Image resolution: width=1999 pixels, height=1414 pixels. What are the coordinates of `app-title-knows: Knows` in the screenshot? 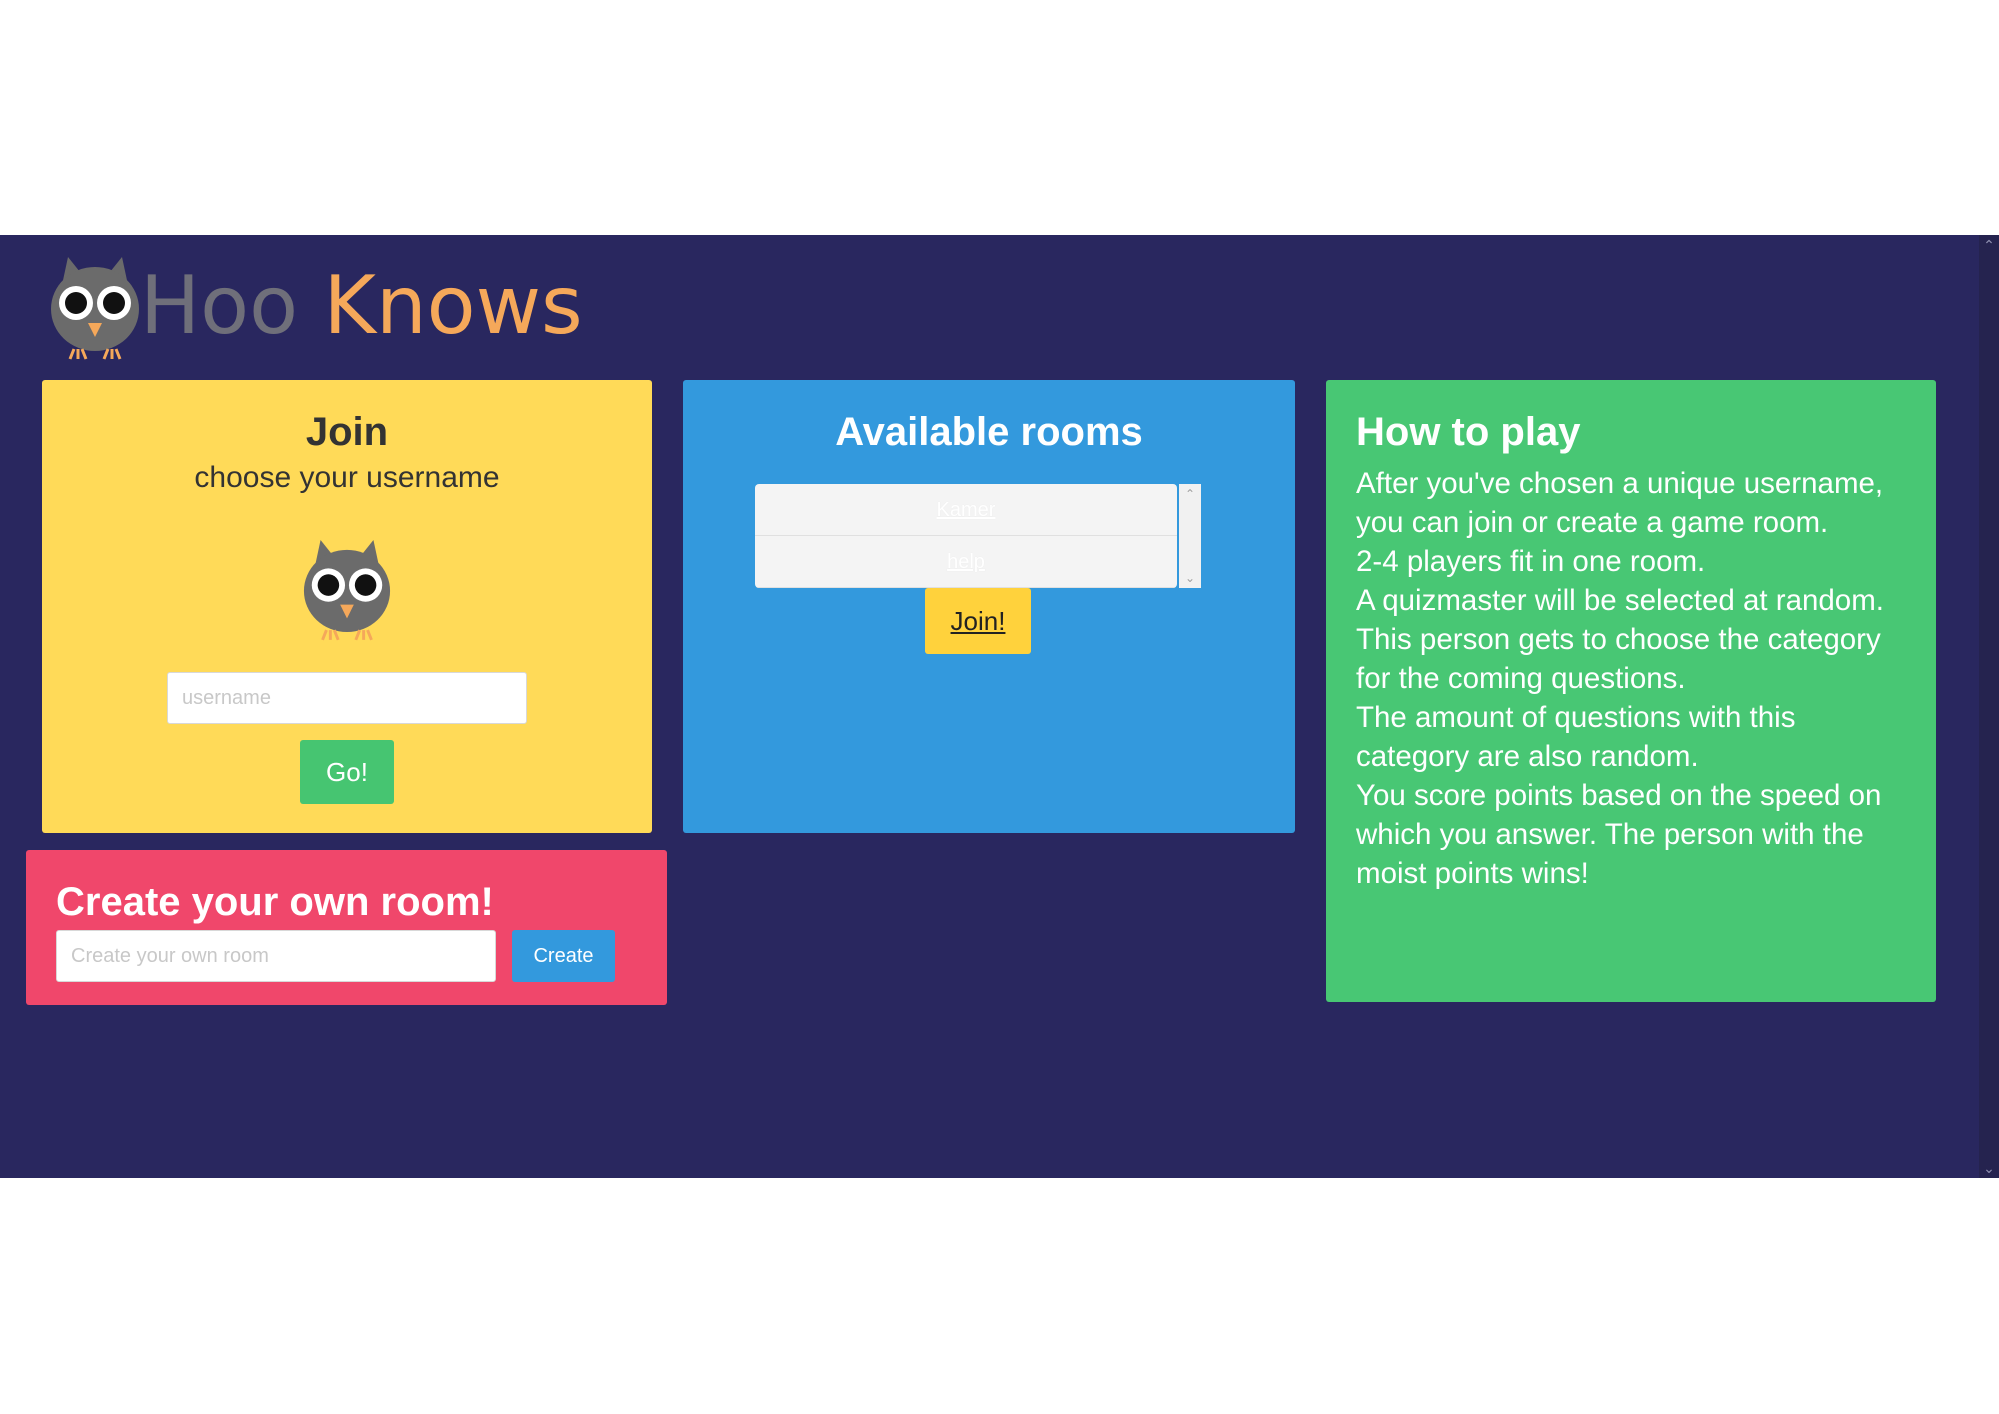 It's located at (453, 305).